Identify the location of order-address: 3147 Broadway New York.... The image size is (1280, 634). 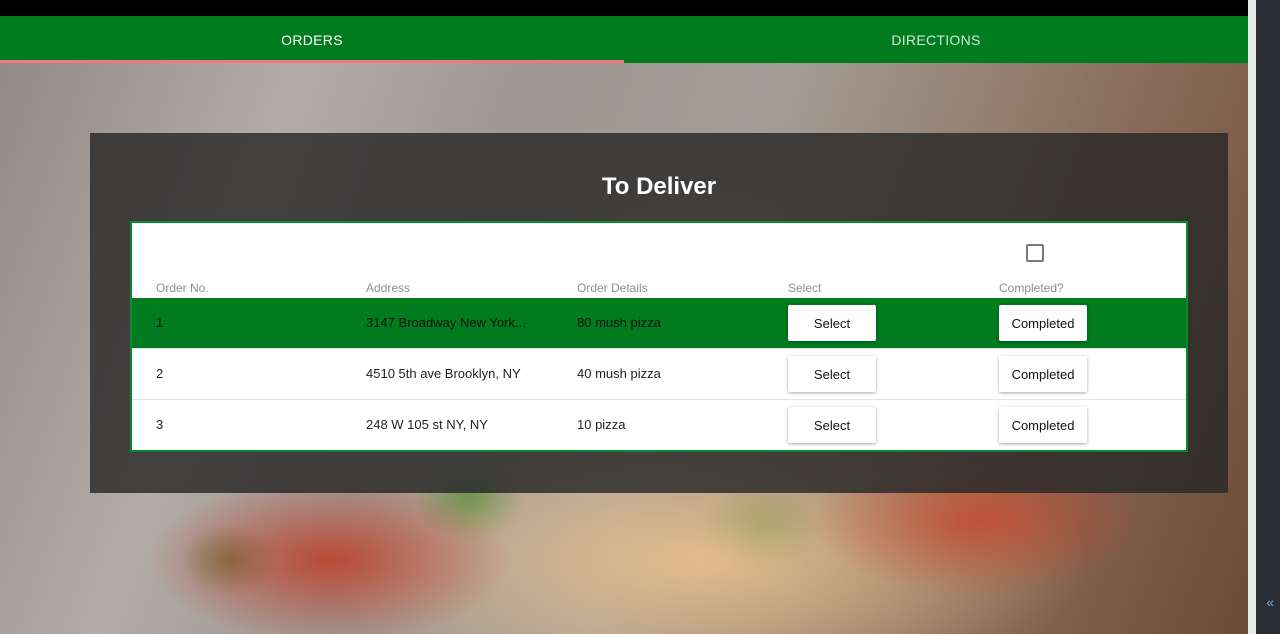
(446, 322).